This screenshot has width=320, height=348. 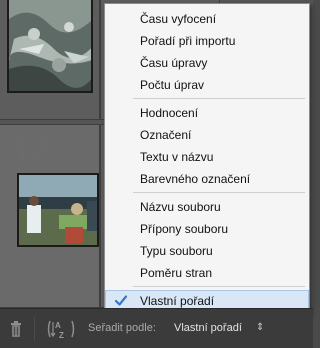 I want to click on menu-item-label: Vlastní pořadí, so click(x=177, y=301).